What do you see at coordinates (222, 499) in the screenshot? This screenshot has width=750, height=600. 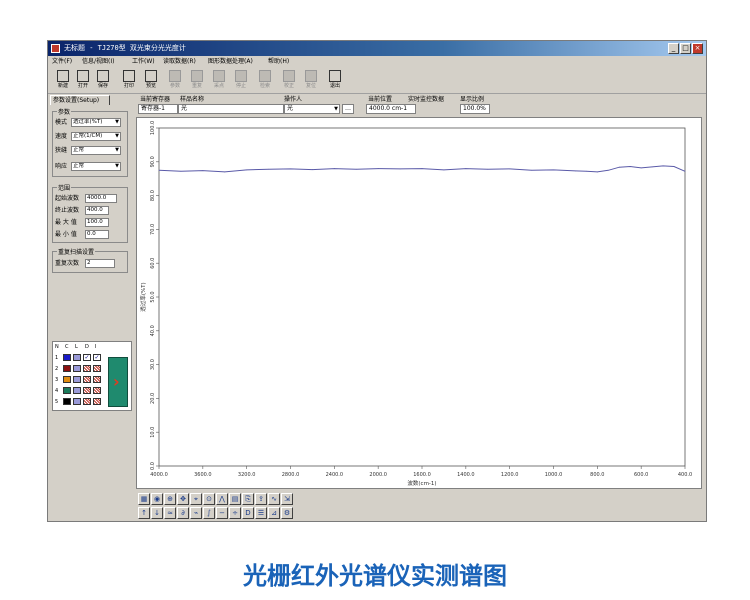 I see `peak-icon: ⋀` at bounding box center [222, 499].